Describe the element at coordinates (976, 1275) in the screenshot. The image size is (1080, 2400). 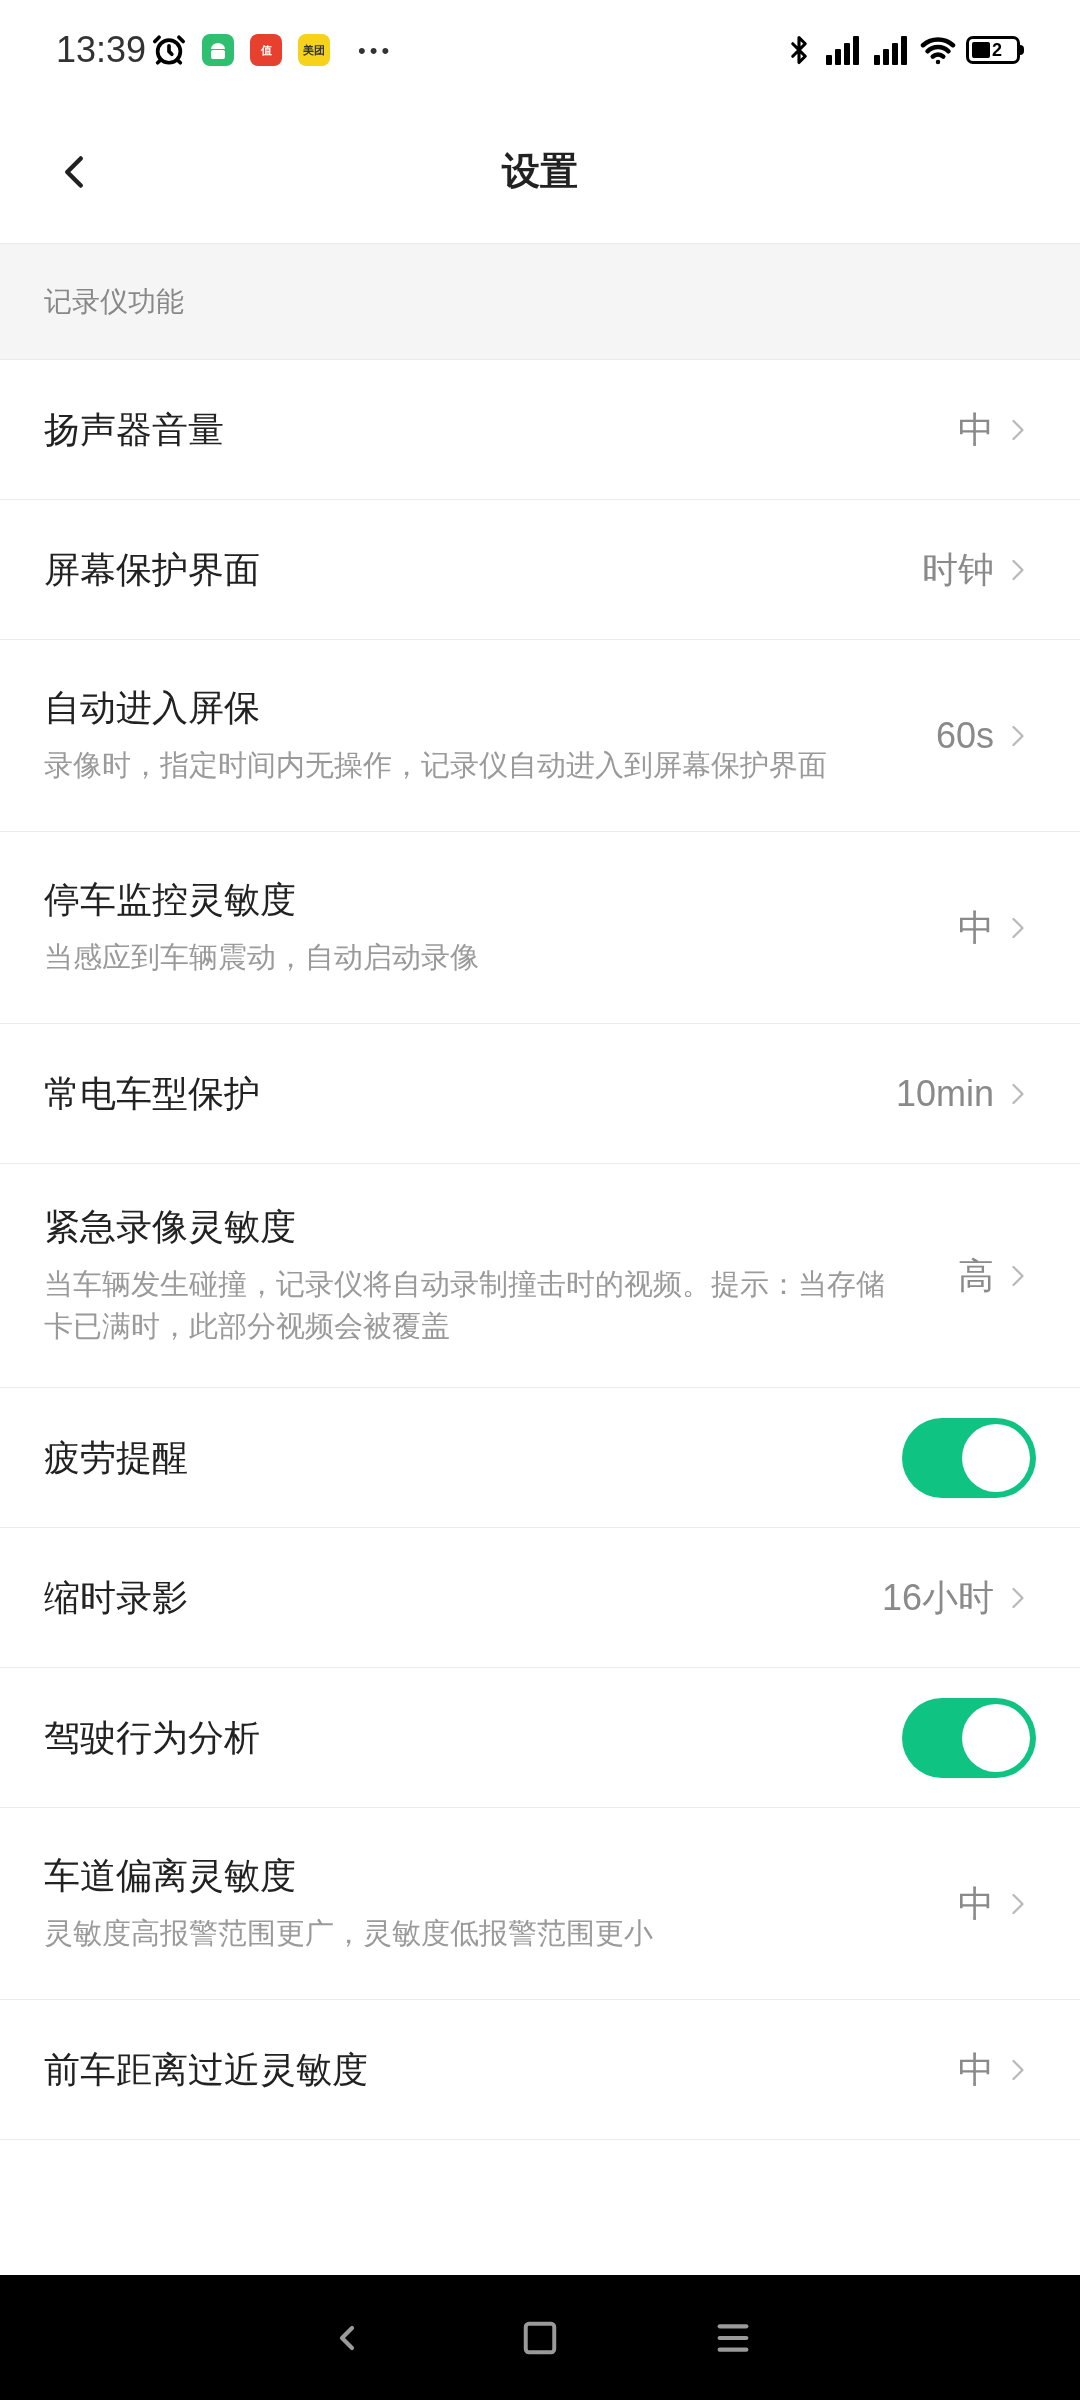
I see `row-value: 高` at that location.